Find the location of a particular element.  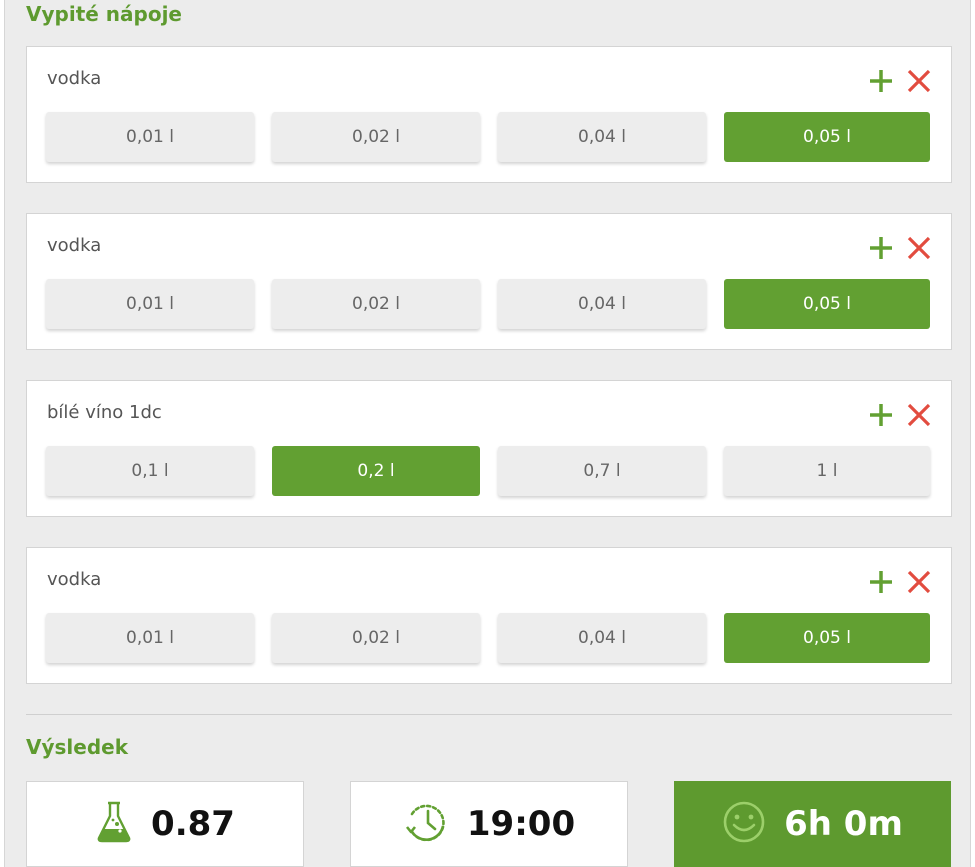

clock-icon is located at coordinates (426, 824).